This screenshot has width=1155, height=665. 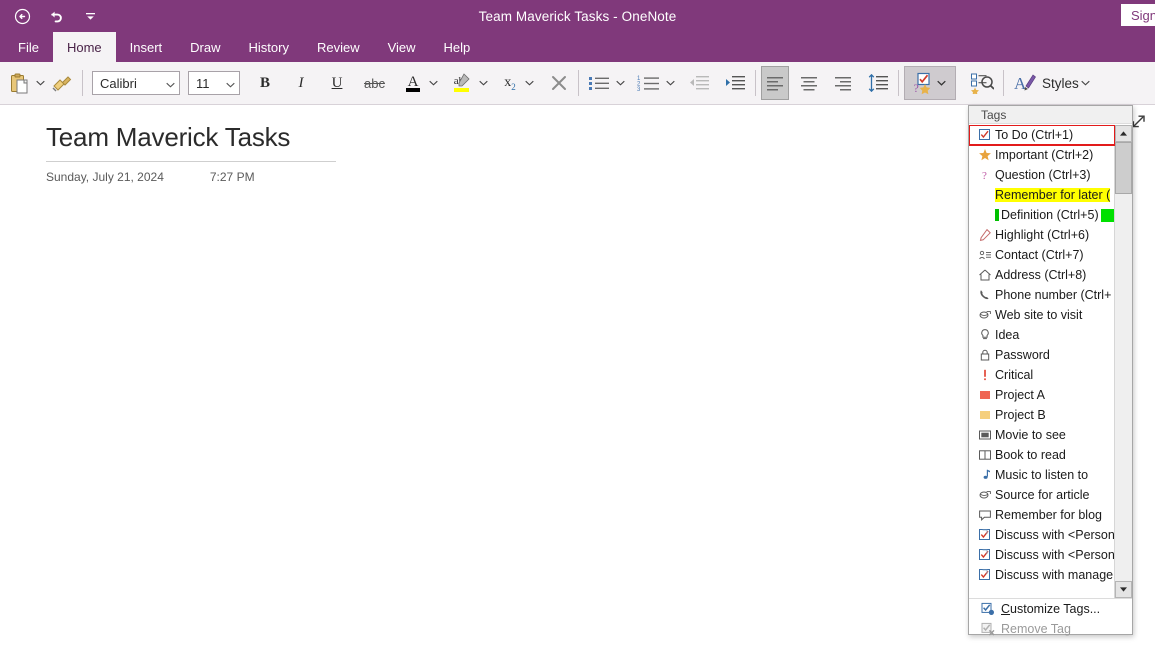 I want to click on font-color-button: A, so click(x=413, y=83).